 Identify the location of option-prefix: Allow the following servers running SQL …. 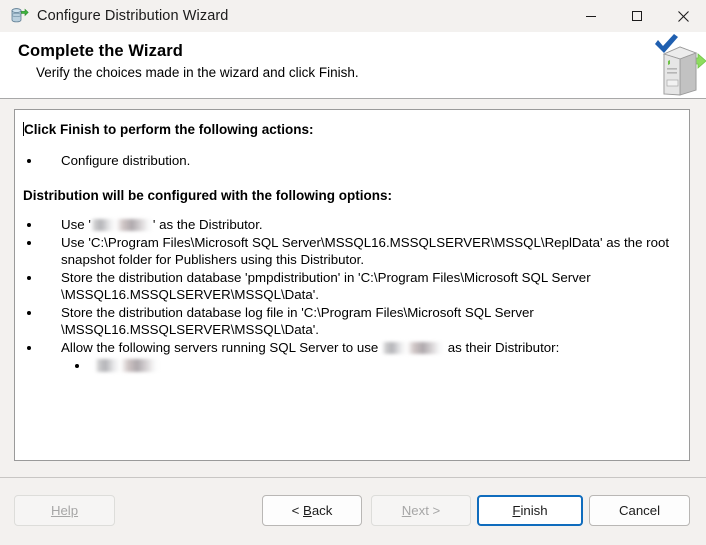
(222, 347).